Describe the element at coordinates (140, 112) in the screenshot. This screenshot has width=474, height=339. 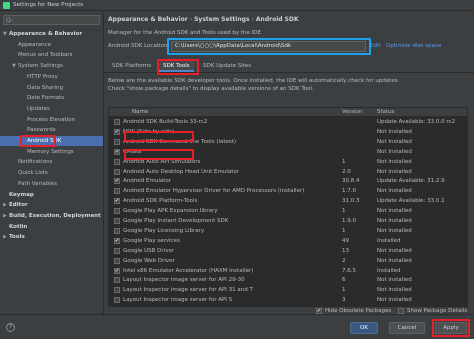
I see `column-header-name: Name` at that location.